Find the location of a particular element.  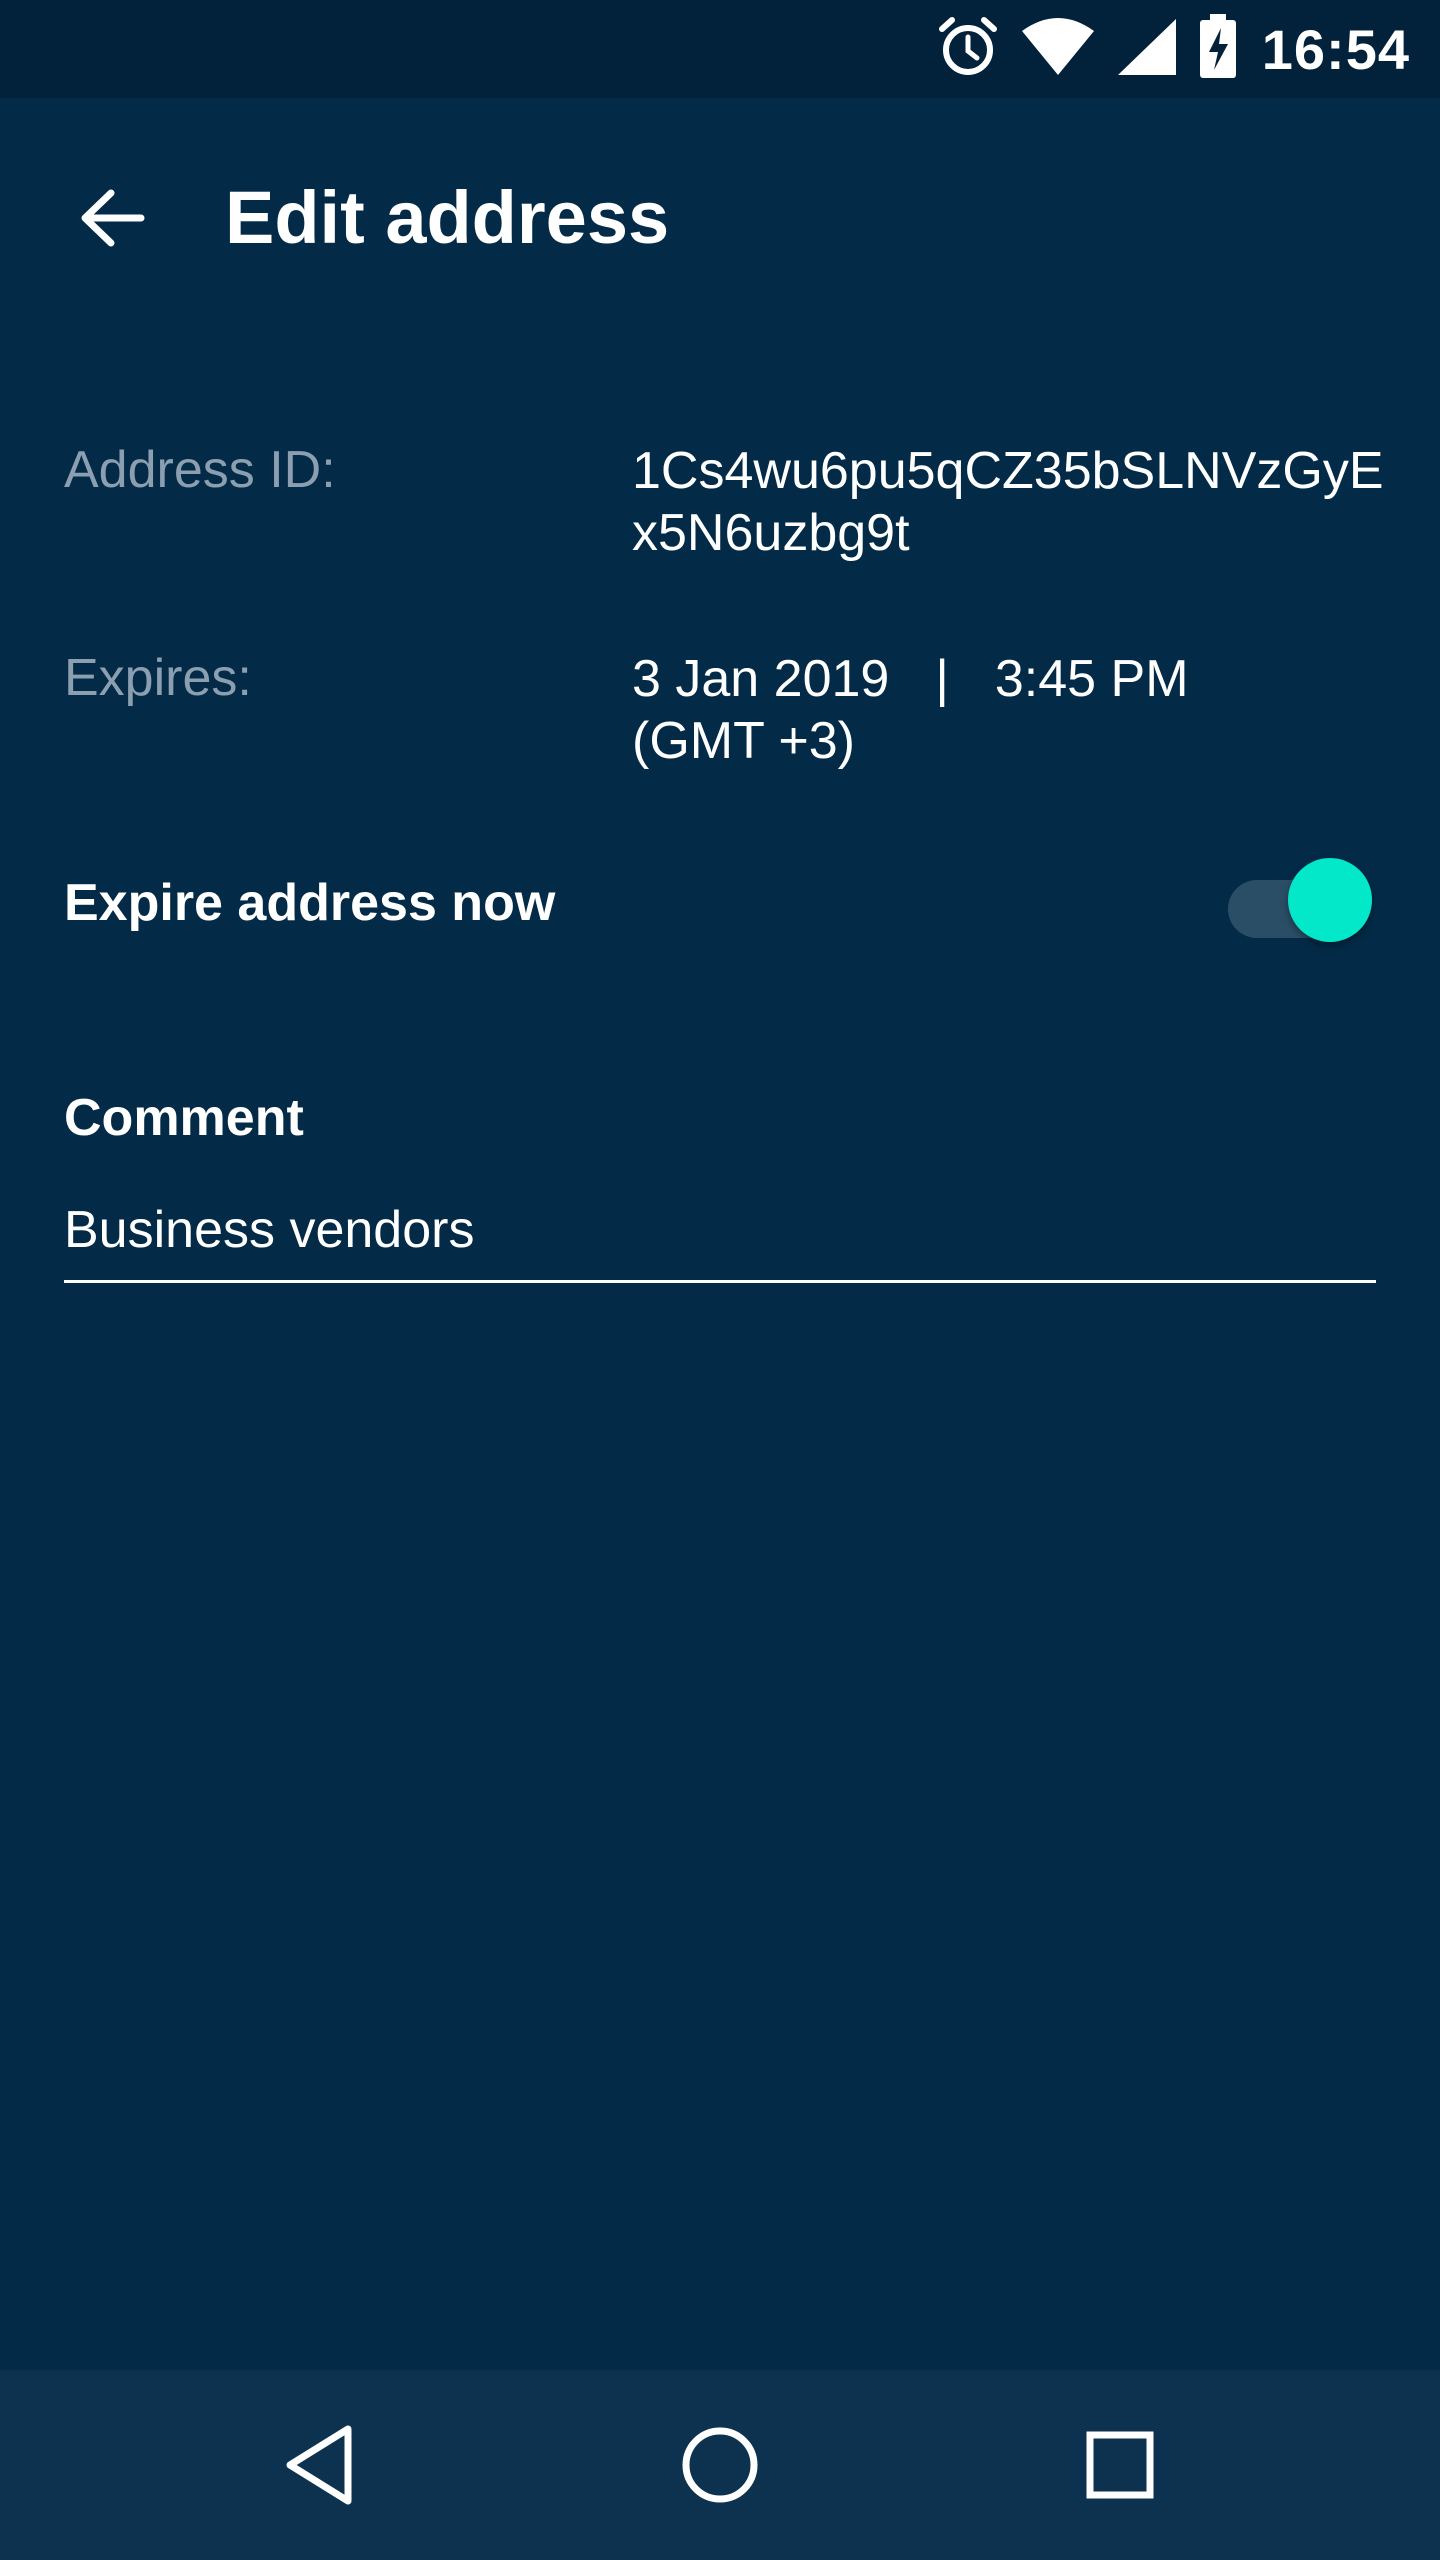

status-bar: 16:54 is located at coordinates (720, 49).